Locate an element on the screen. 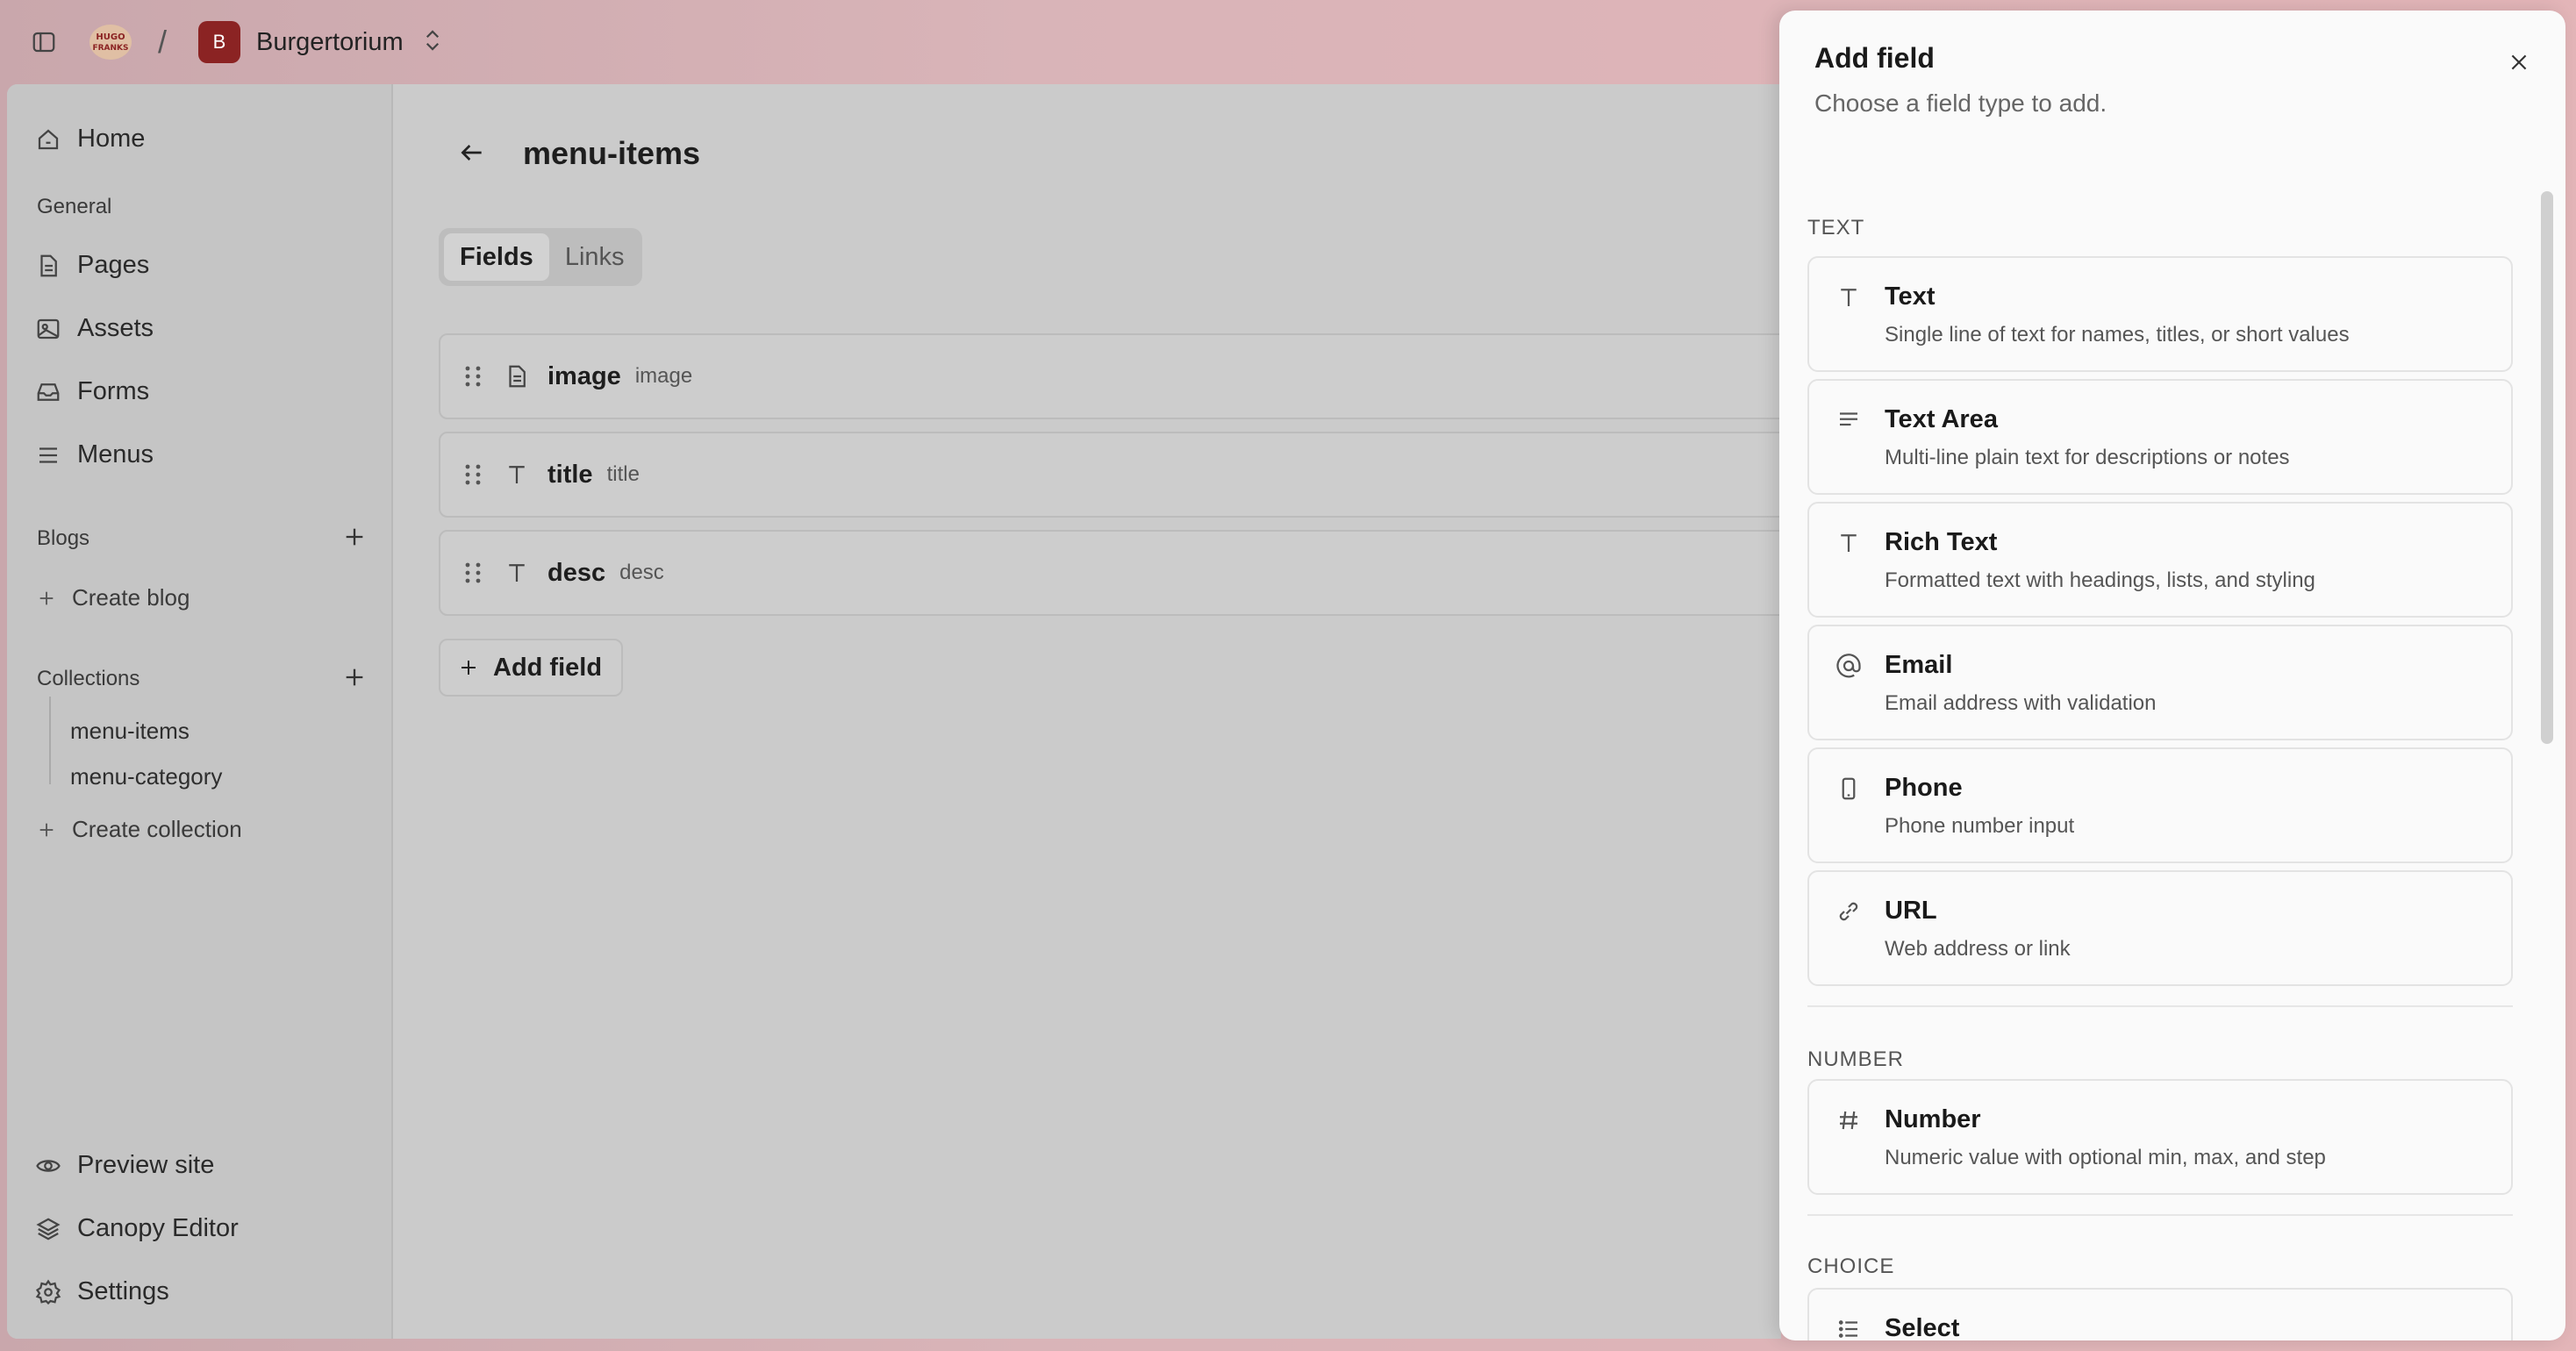  group-label-text: TEXT is located at coordinates (1836, 228).